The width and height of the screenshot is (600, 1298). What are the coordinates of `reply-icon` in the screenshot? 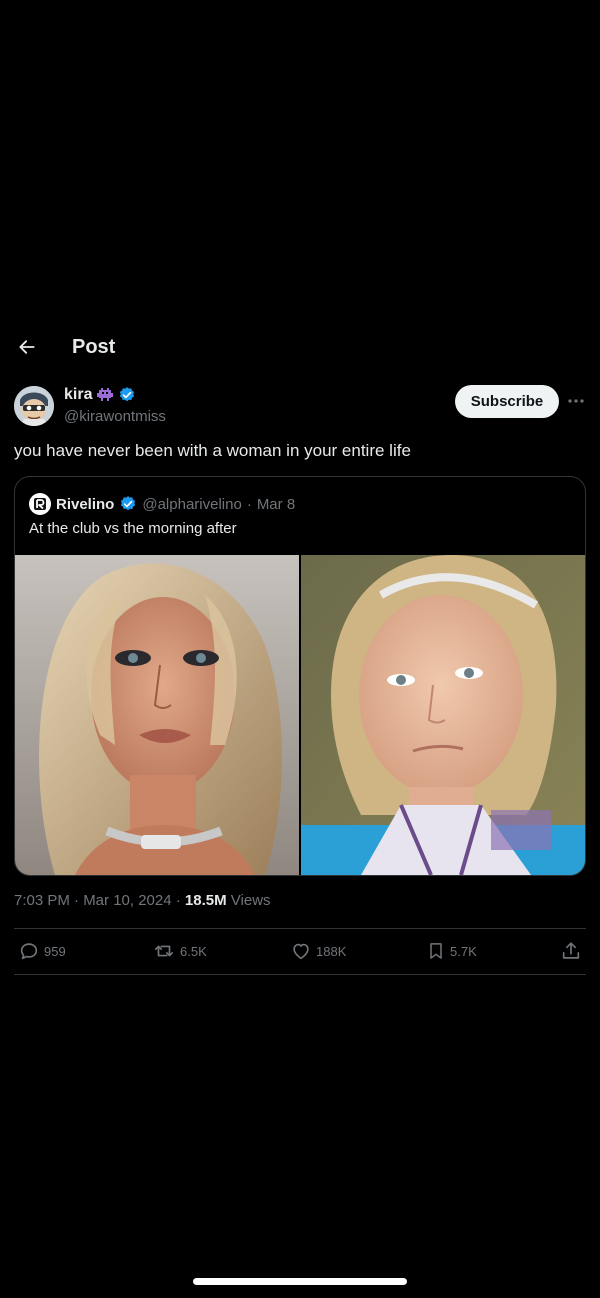 It's located at (29, 951).